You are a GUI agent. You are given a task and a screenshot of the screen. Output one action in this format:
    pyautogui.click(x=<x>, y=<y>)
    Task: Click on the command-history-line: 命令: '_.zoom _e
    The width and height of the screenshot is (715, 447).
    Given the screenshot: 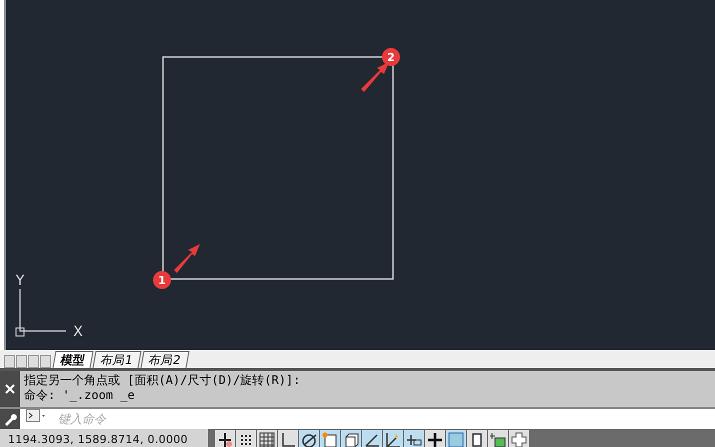 What is the action you would take?
    pyautogui.click(x=80, y=395)
    